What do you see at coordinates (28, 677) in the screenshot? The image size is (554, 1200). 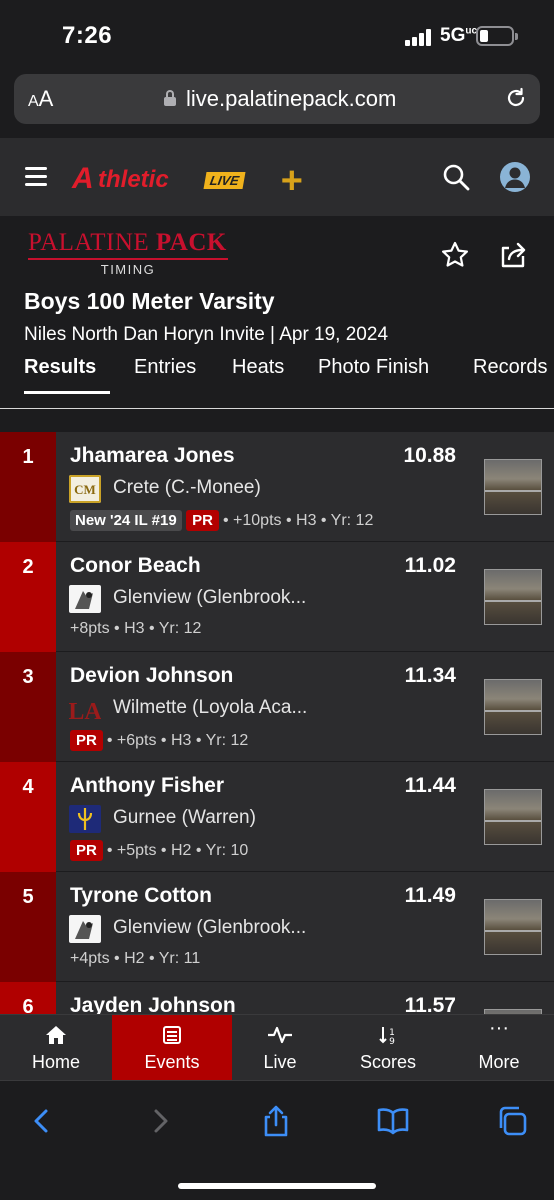 I see `place: 3` at bounding box center [28, 677].